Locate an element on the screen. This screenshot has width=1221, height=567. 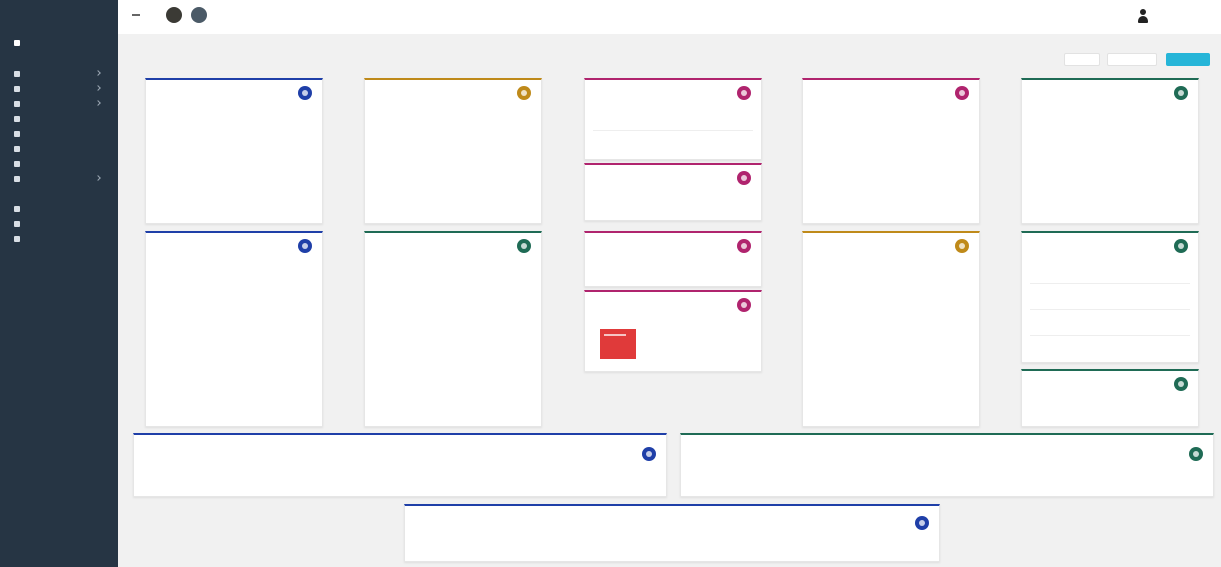
header-button-primary is located at coordinates (1188, 59).